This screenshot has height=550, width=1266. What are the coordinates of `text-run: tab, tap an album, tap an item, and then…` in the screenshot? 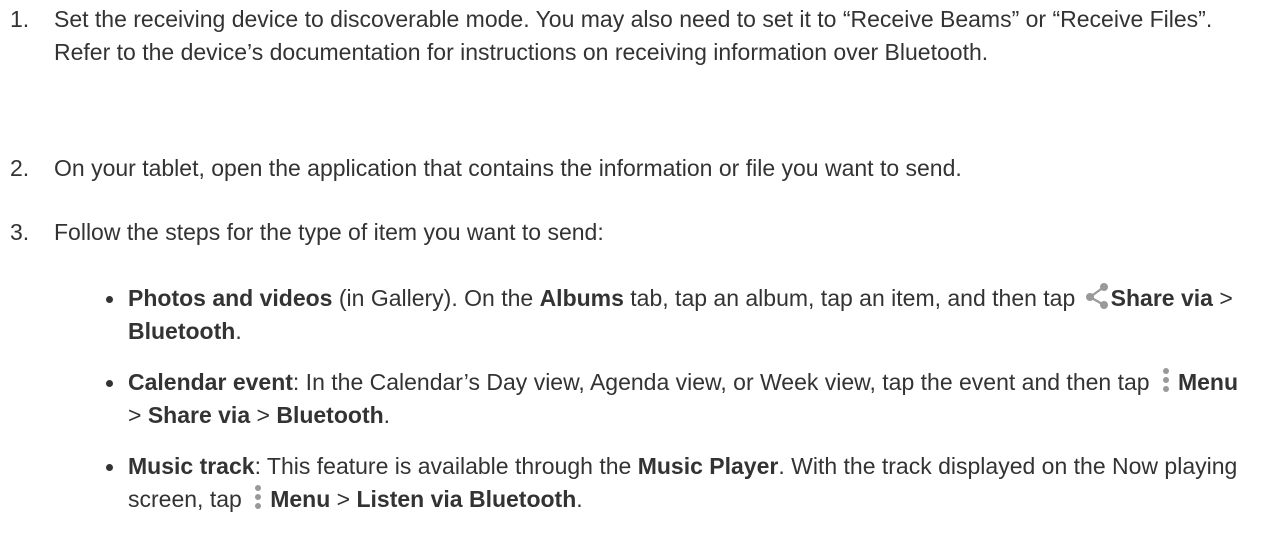 It's located at (852, 298).